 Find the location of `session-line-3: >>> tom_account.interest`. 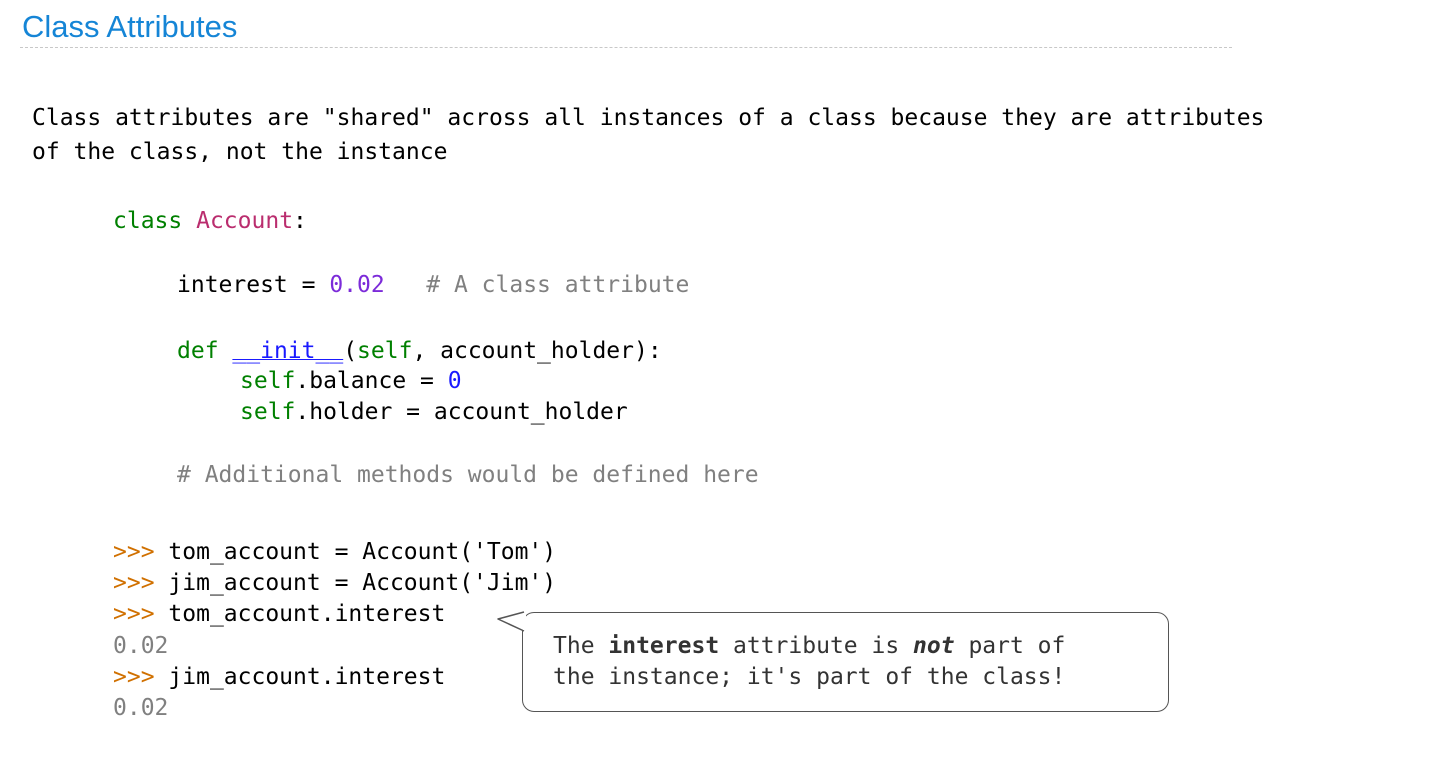

session-line-3: >>> tom_account.interest is located at coordinates (279, 614).